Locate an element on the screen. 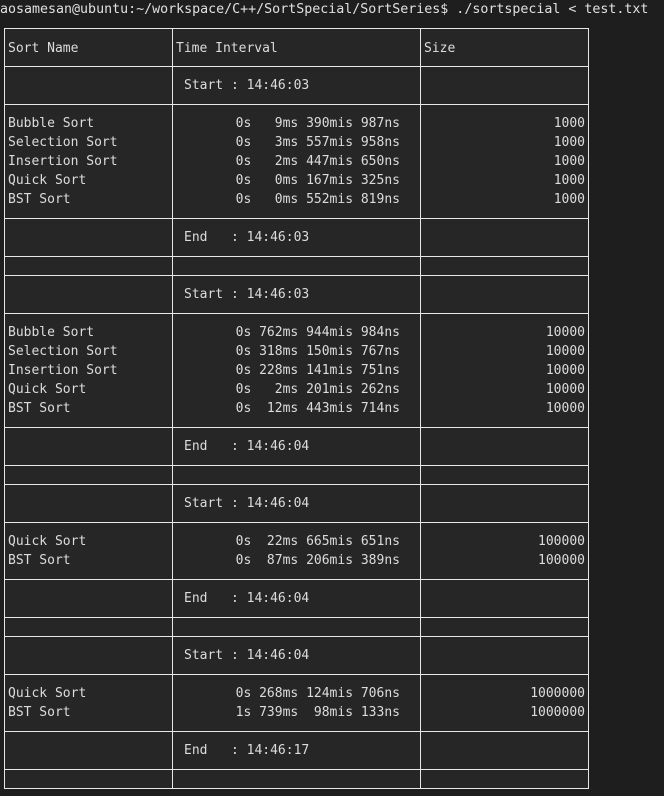 This screenshot has width=664, height=796. time-interval-cell: 0s 0ms 167mis 325ns is located at coordinates (317, 180).